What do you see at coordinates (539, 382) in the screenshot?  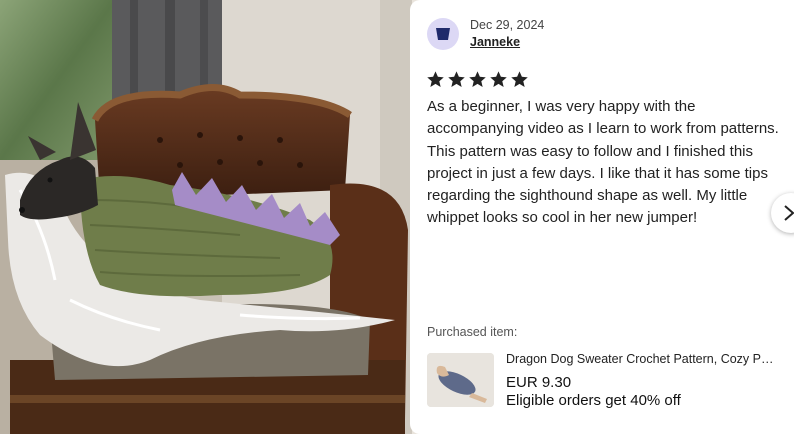 I see `purchased-item-price: EUR 9.30` at bounding box center [539, 382].